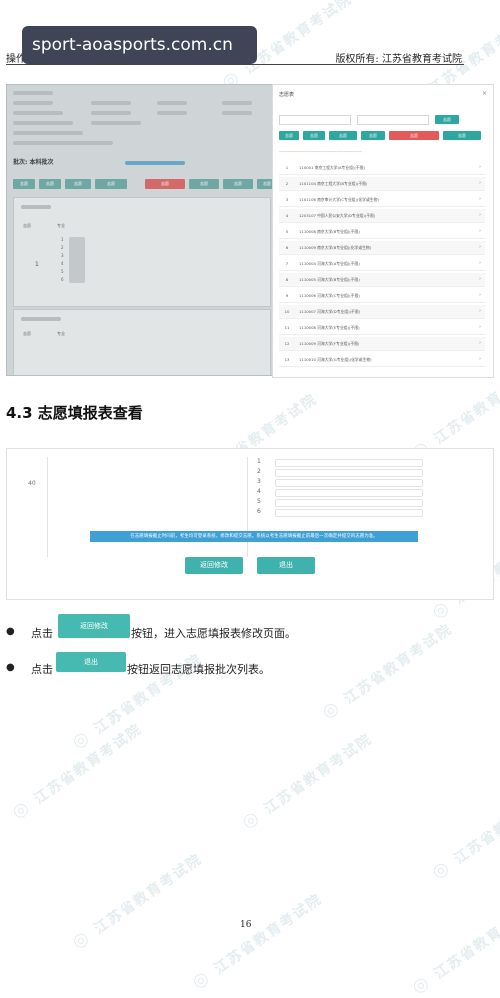 This screenshot has height=998, width=500. What do you see at coordinates (214, 565) in the screenshot?
I see `return-modify-button: 返回修改` at bounding box center [214, 565].